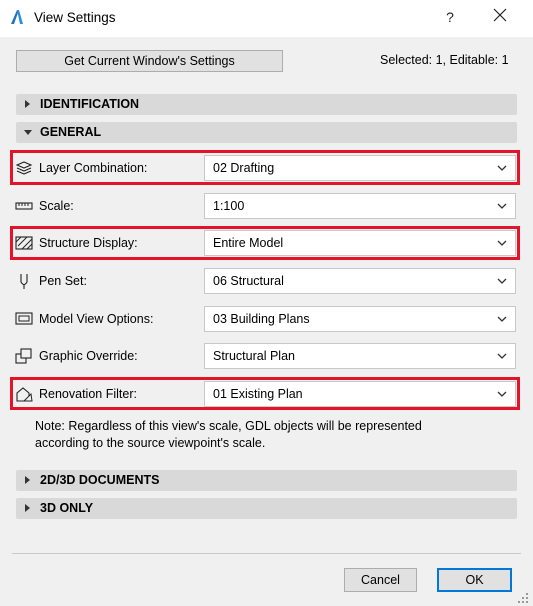 The height and width of the screenshot is (606, 533). I want to click on get-current-window-settings-button: Get Current Window's Settings, so click(149, 61).